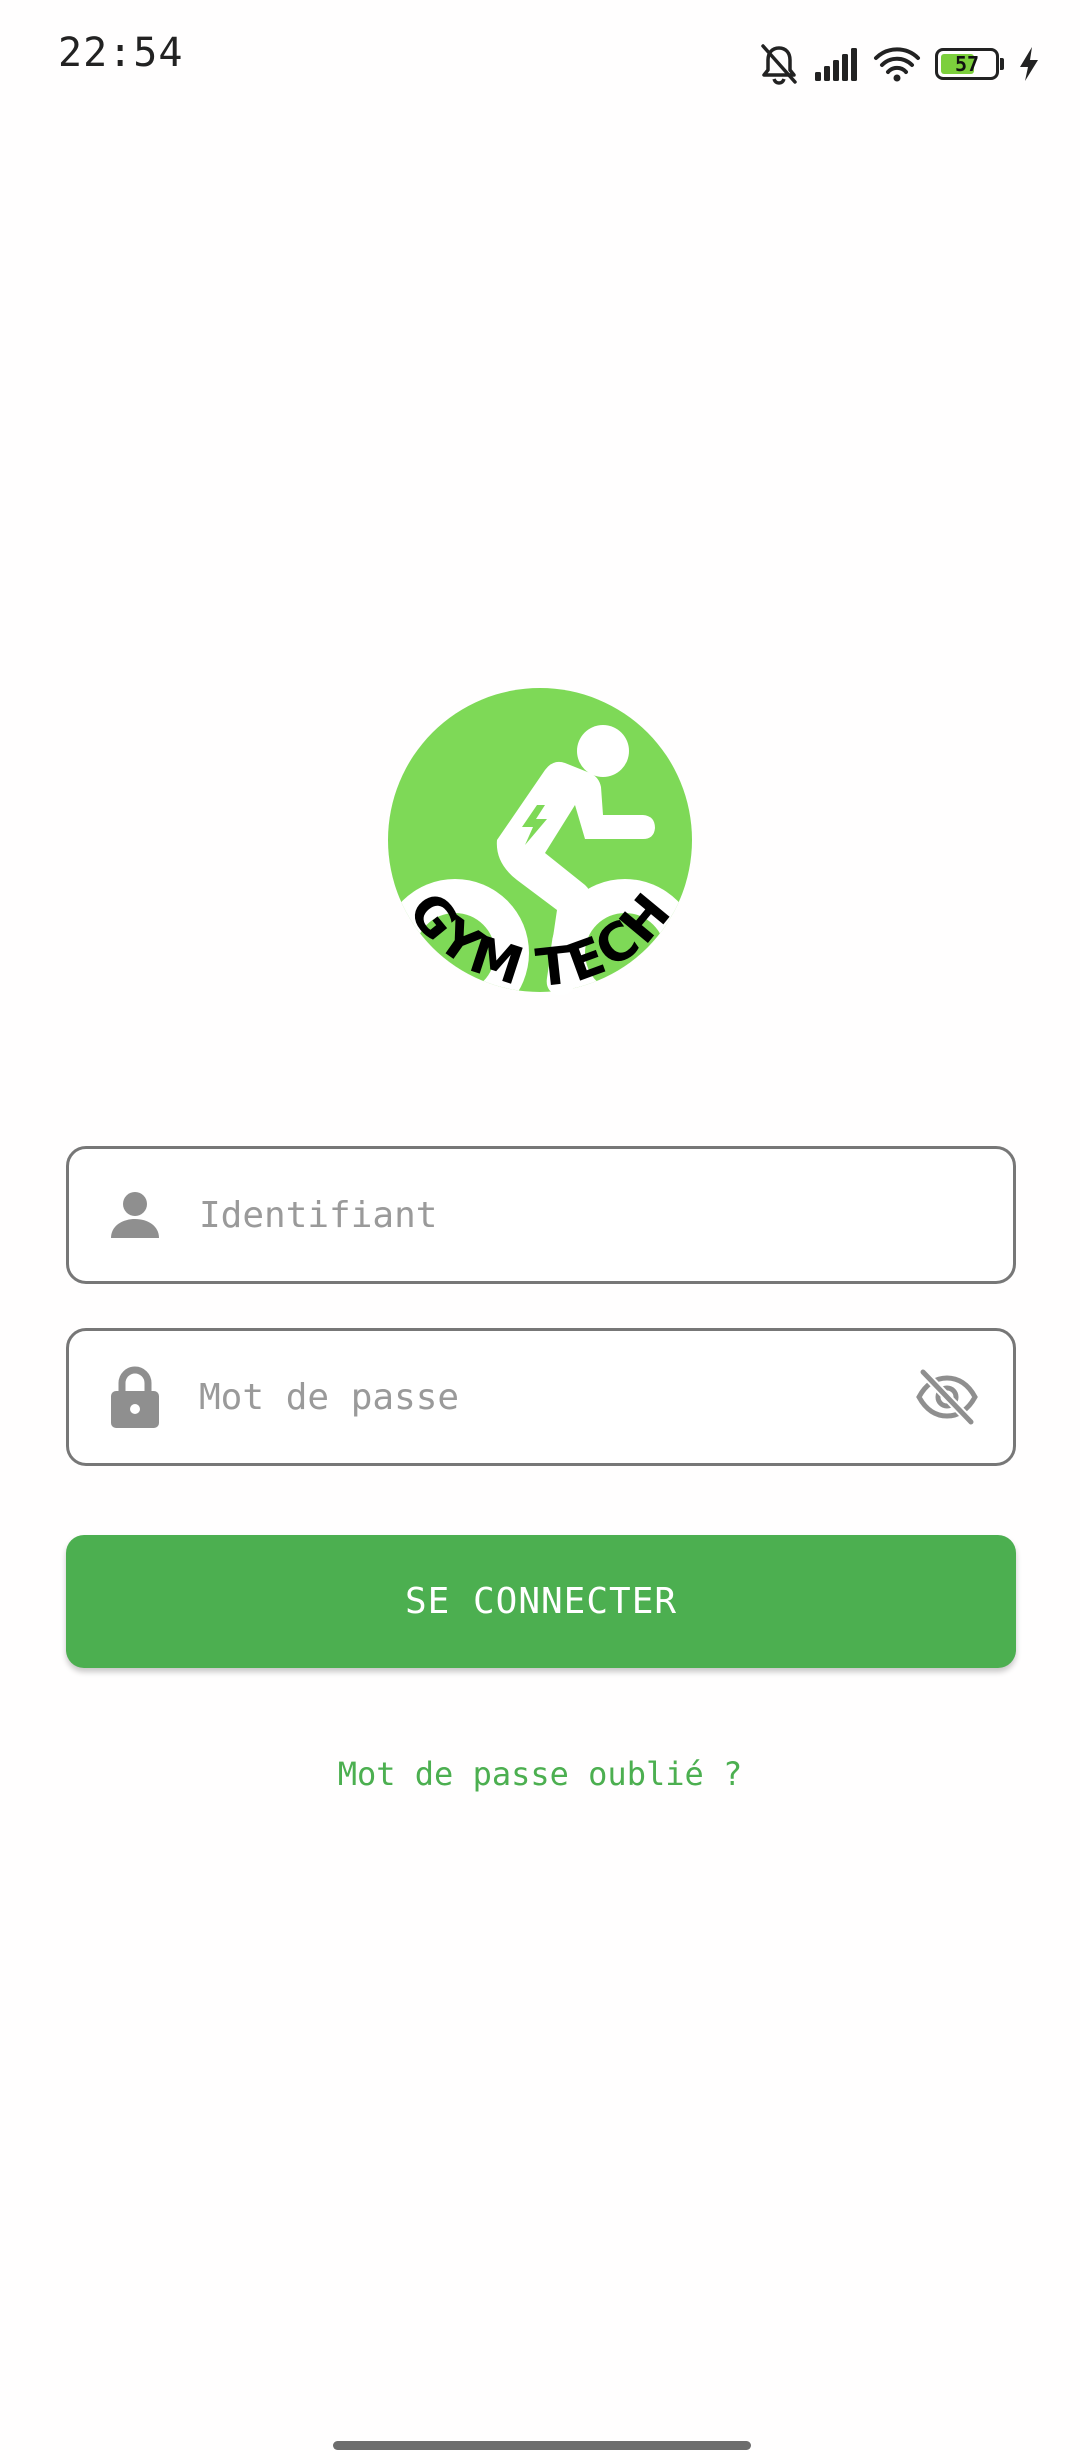 The width and height of the screenshot is (1080, 2460). Describe the element at coordinates (1029, 64) in the screenshot. I see `charging-icon` at that location.